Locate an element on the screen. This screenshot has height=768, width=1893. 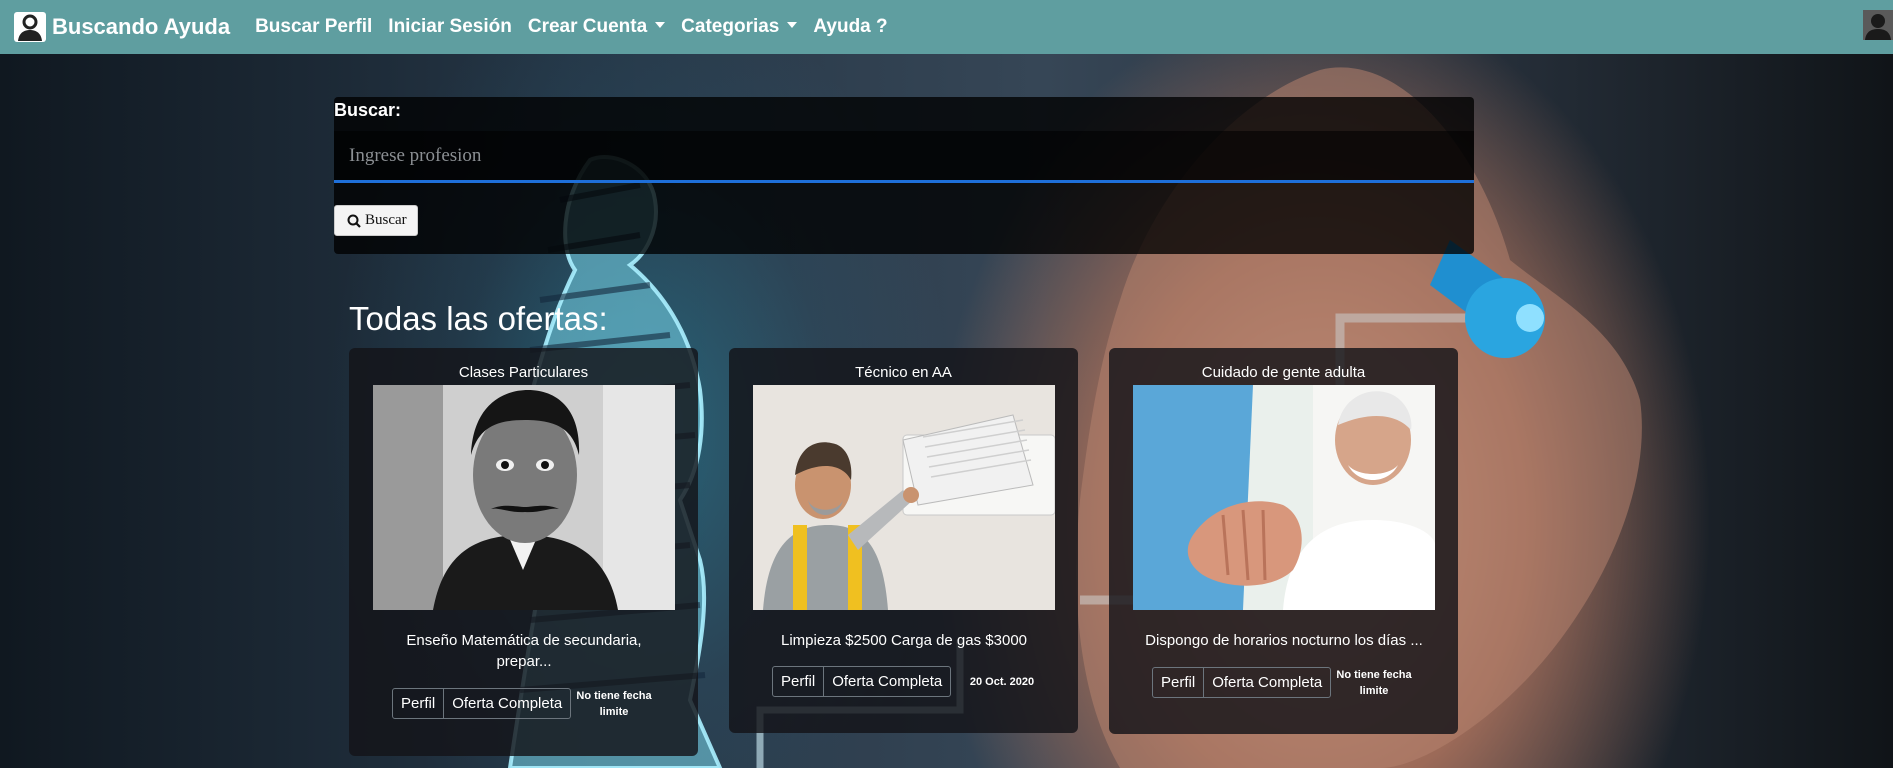
user-silhouette-icon is located at coordinates (1878, 25).